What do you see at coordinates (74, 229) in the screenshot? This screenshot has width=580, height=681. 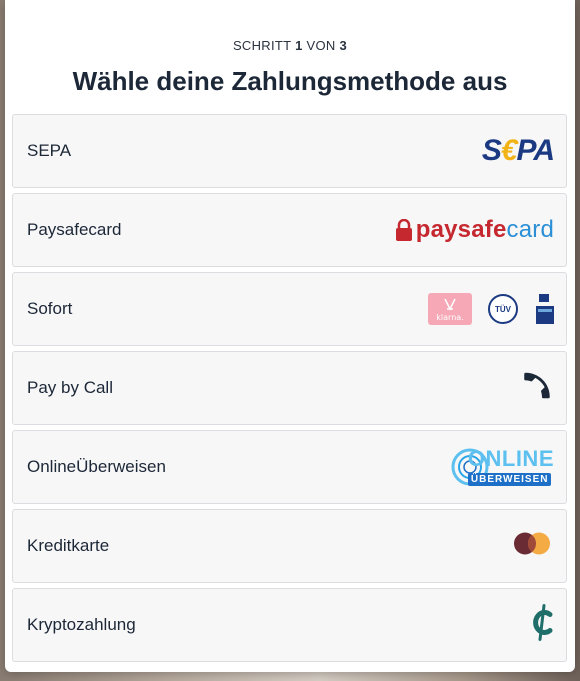 I see `option-label-paysafecard: Paysafecard` at bounding box center [74, 229].